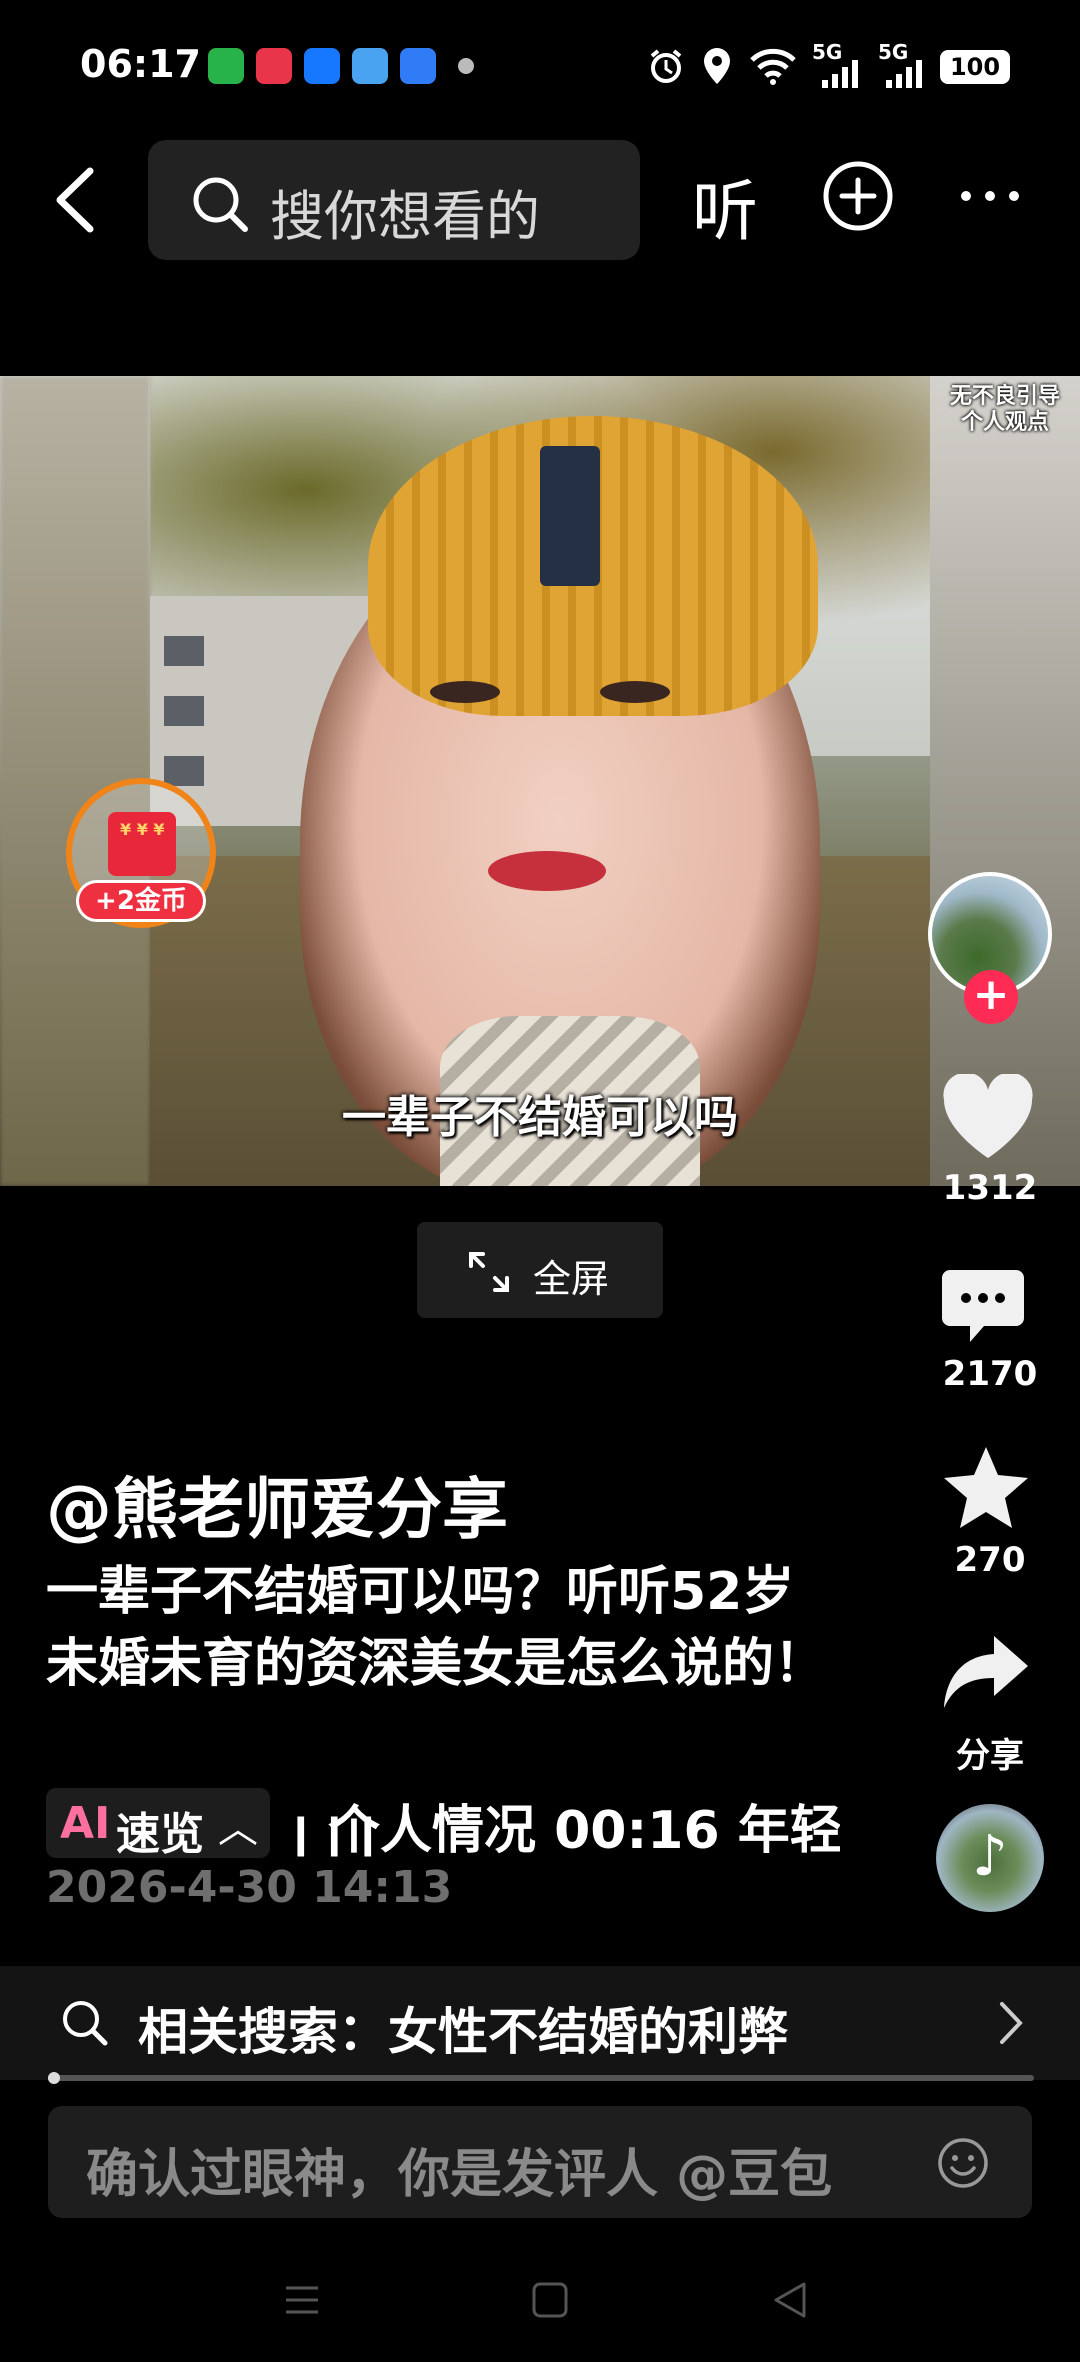 The width and height of the screenshot is (1080, 2362). What do you see at coordinates (274, 66) in the screenshot?
I see `video-app-icon` at bounding box center [274, 66].